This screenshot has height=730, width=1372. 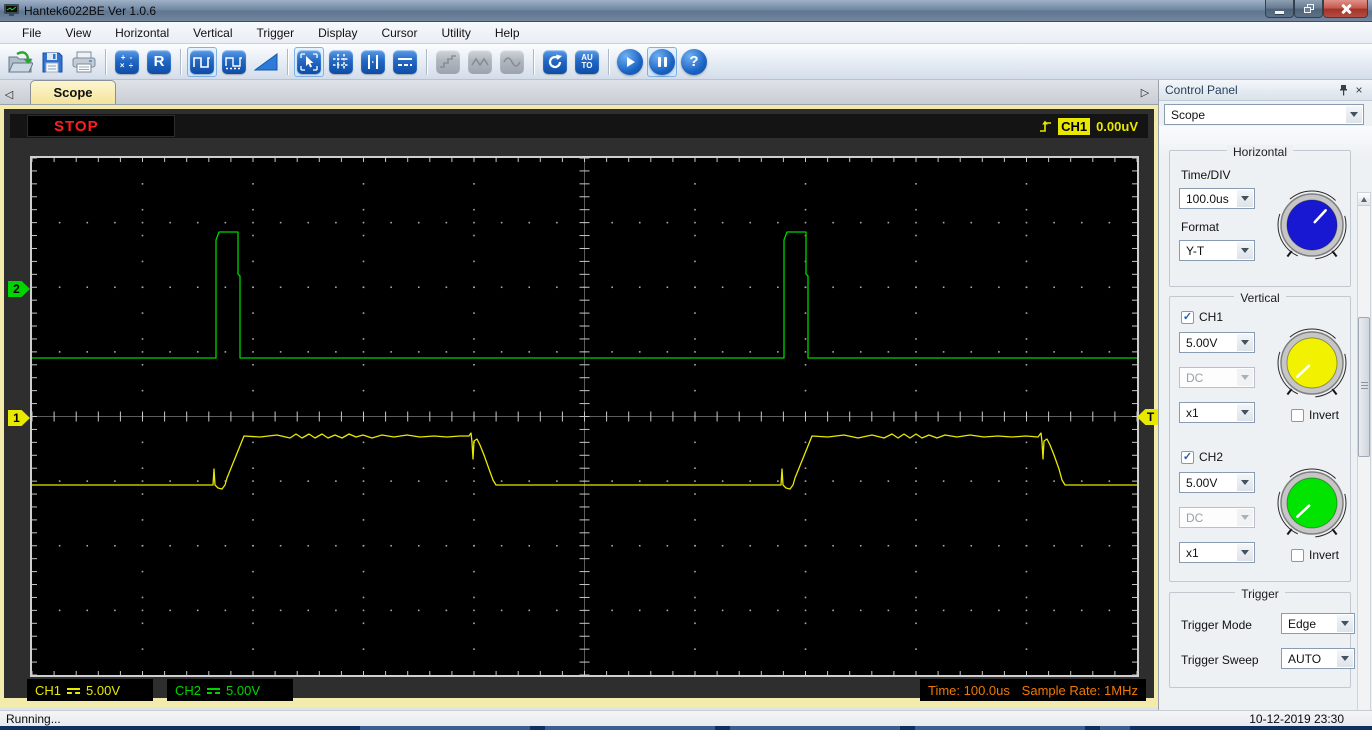 I want to click on scroll-up-icon, so click(x=1364, y=199).